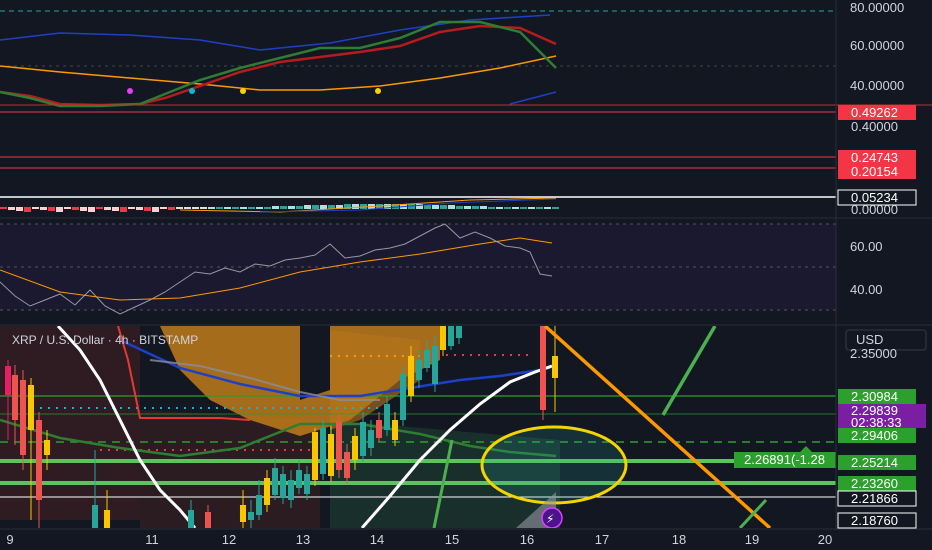 The width and height of the screenshot is (932, 550). I want to click on time-tick-16: 16, so click(527, 539).